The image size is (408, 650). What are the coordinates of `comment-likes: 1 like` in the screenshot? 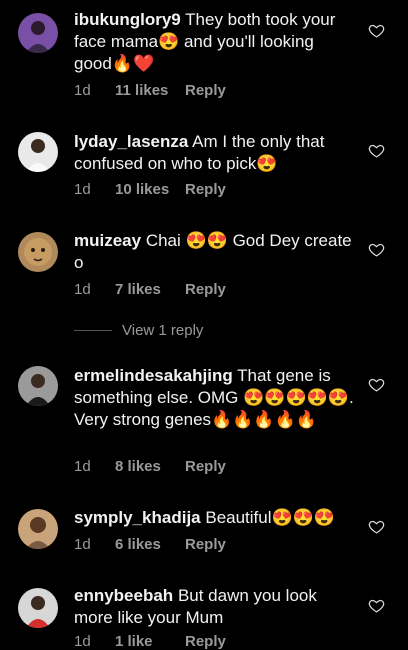 It's located at (150, 641).